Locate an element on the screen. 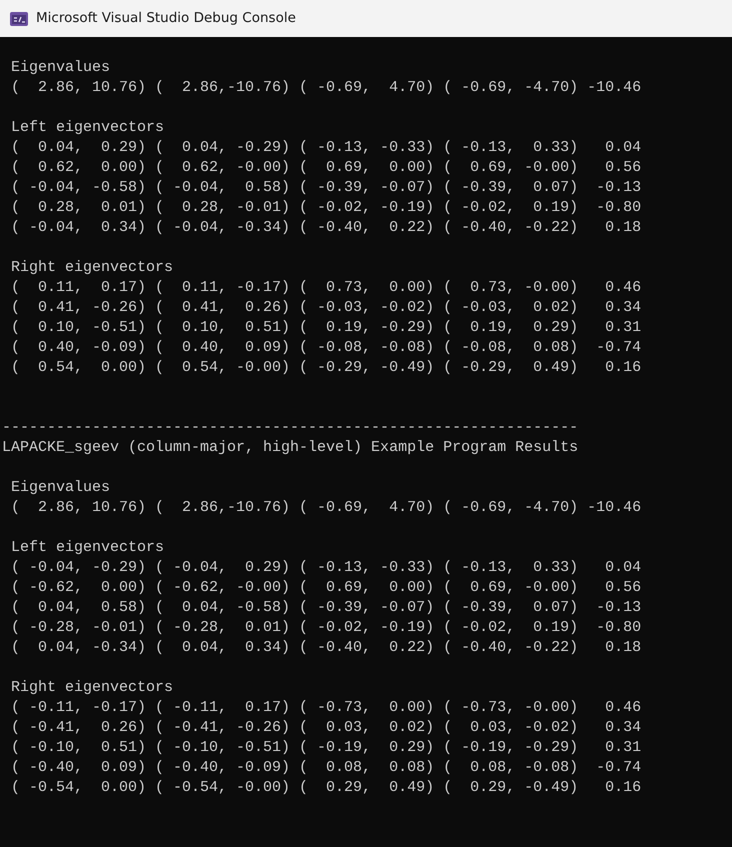 The height and width of the screenshot is (847, 732). console-line: ( 0.41, -0.26) ( 0.41, 0.26) ( -0.03, -0.02) ( -0.03, 0.02) 0.34 is located at coordinates (326, 308).